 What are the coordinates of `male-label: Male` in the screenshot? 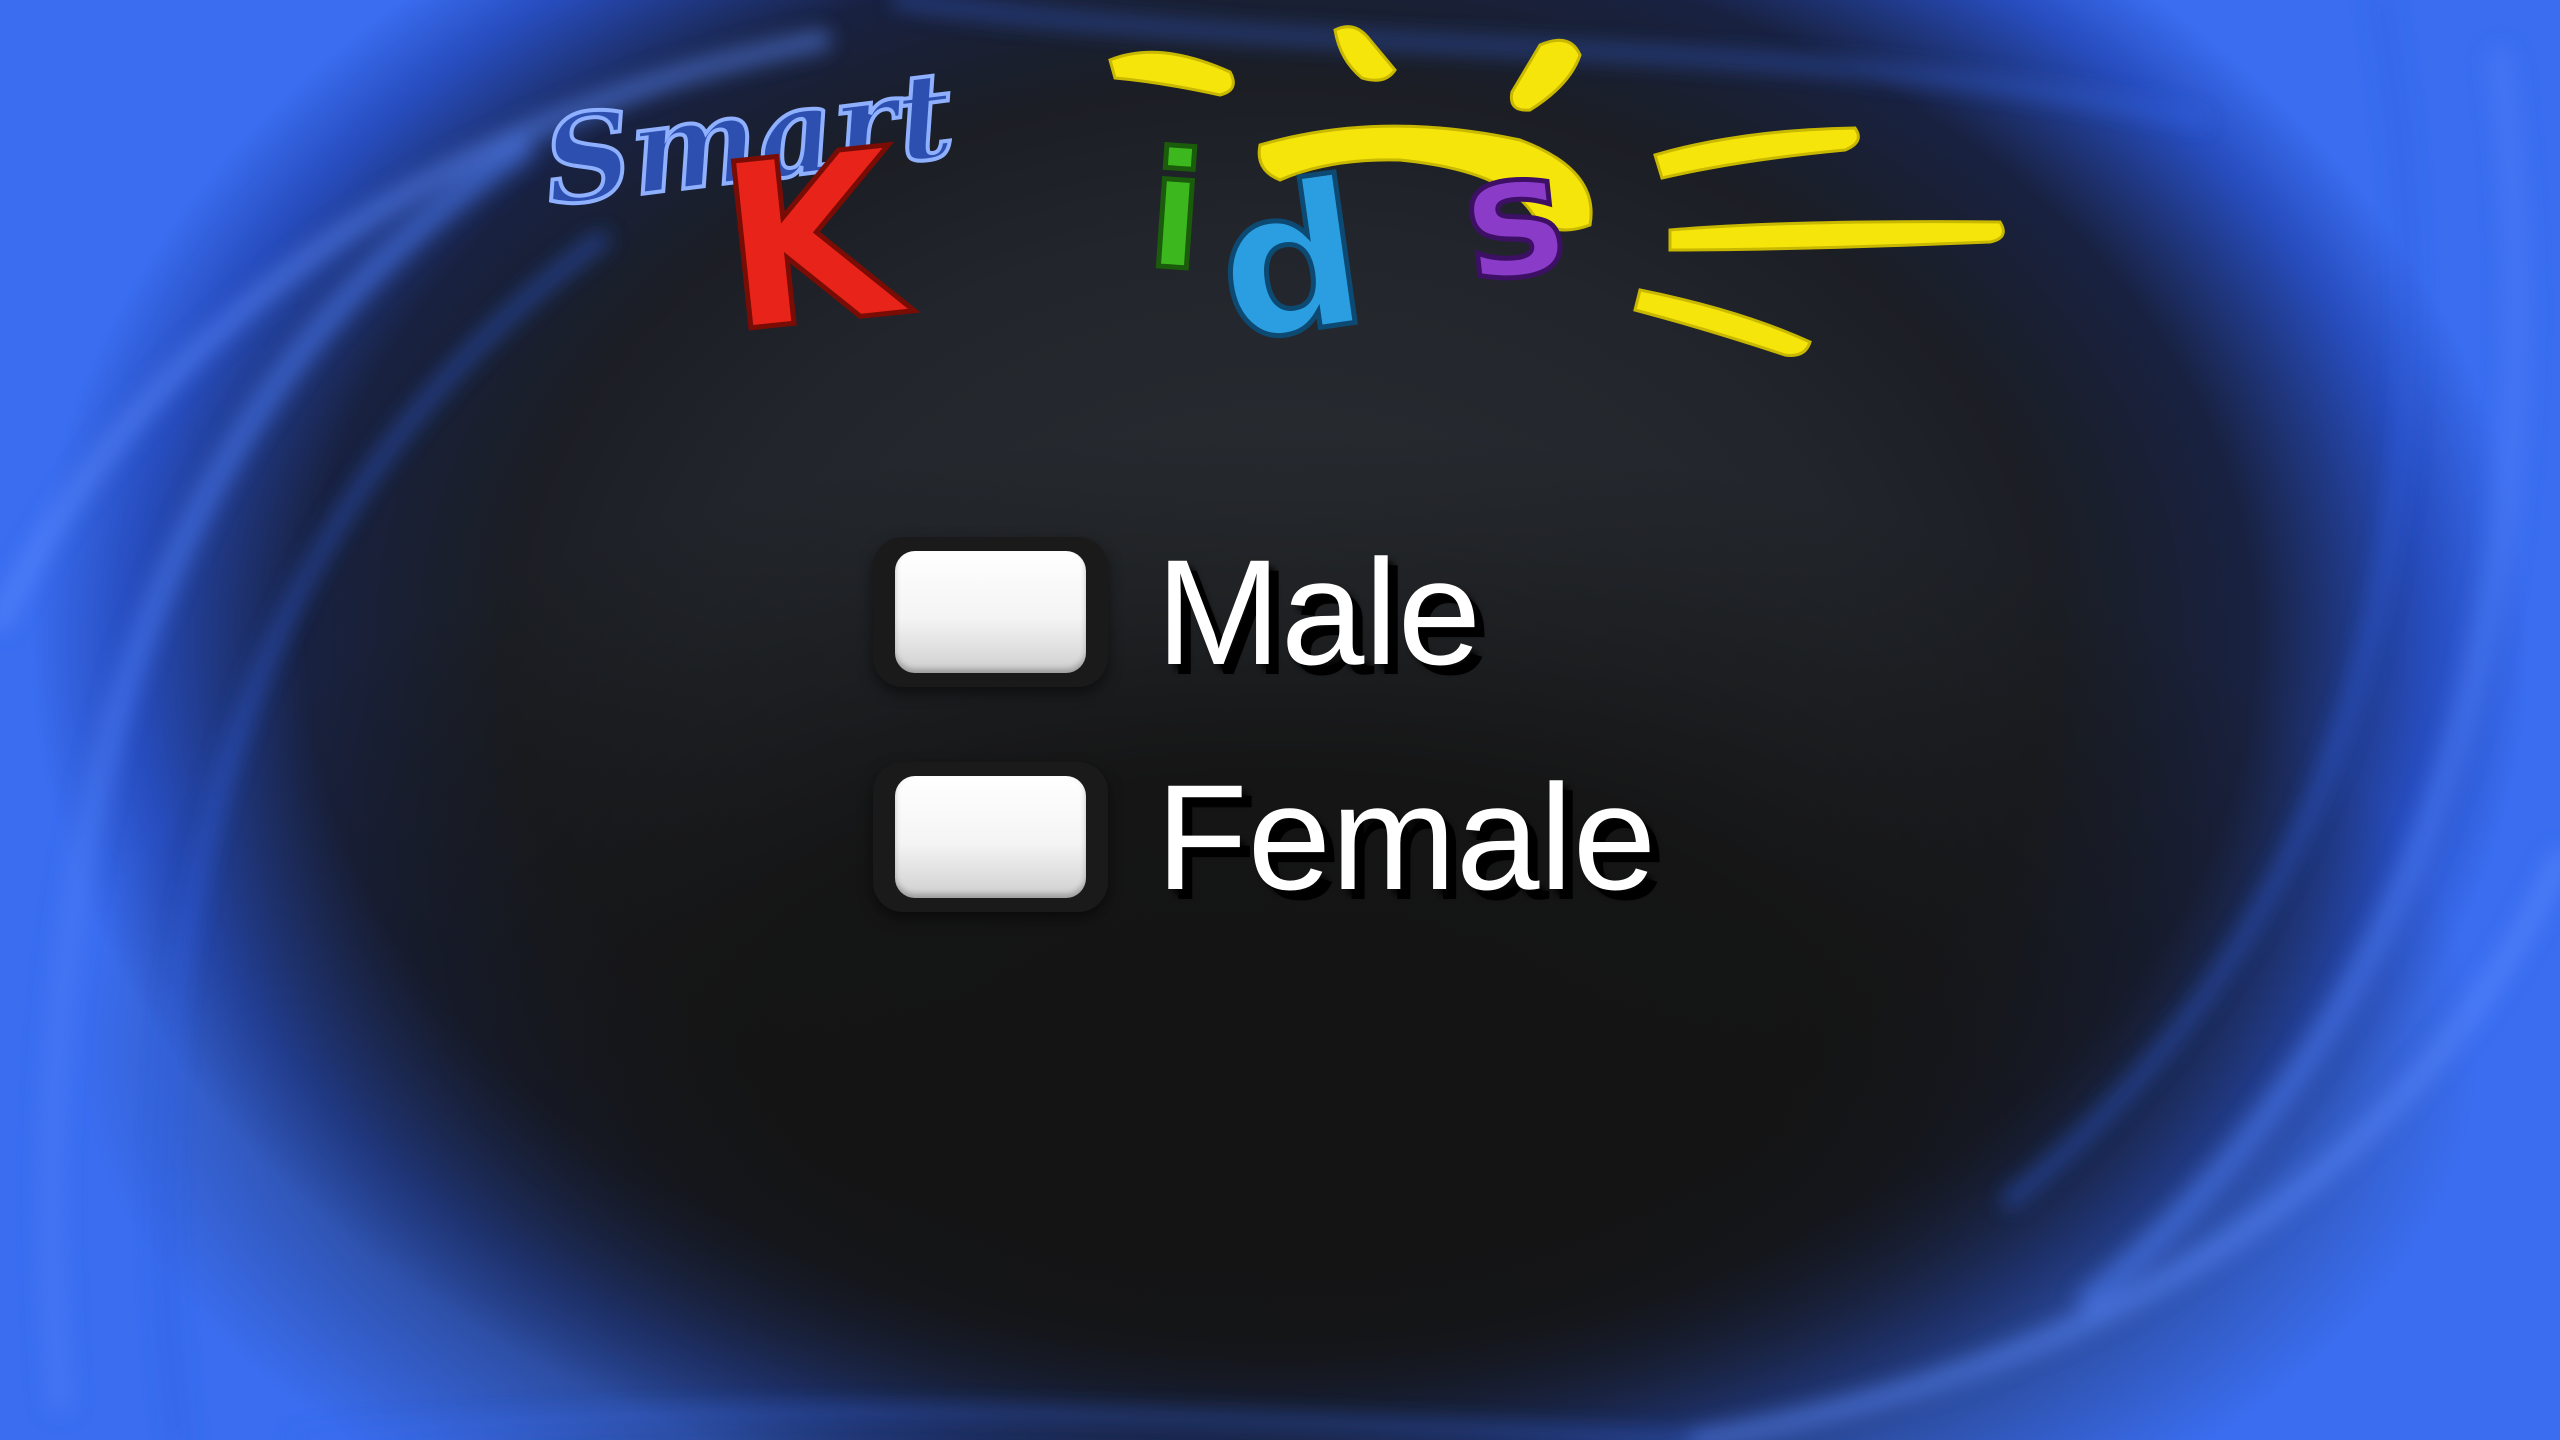 It's located at (1318, 612).